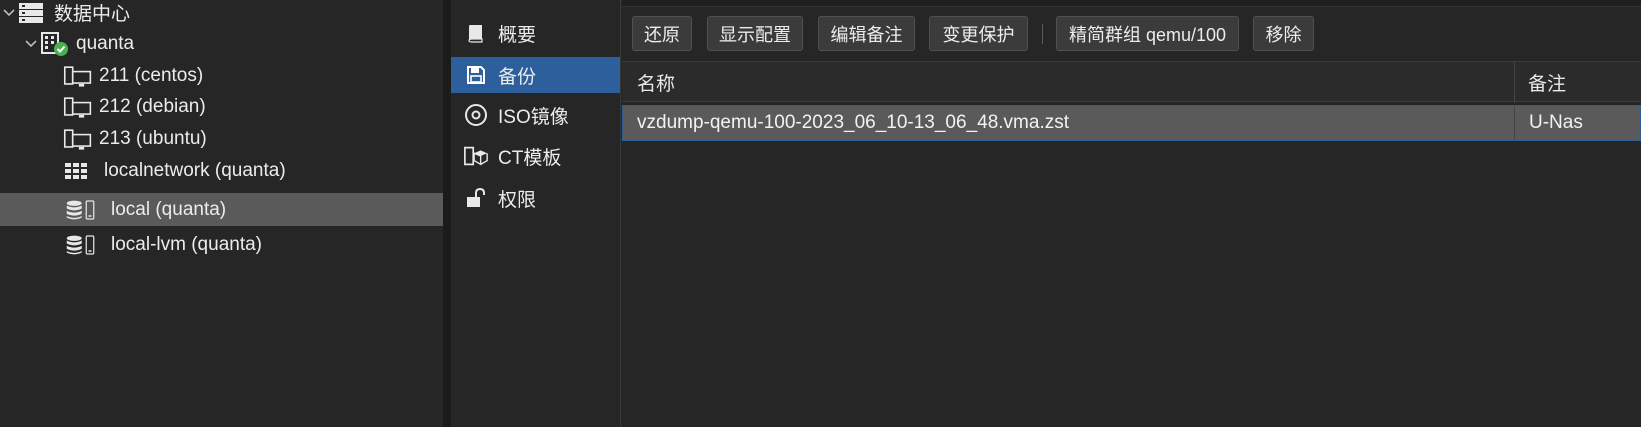 The height and width of the screenshot is (427, 1641). I want to click on floppy-disk-icon, so click(476, 75).